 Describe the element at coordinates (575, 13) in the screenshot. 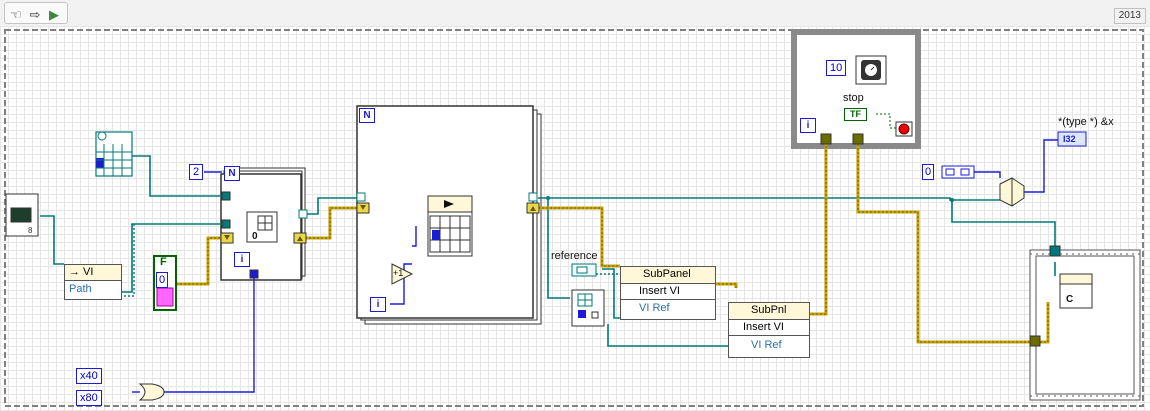

I see `diagram-toolbar: ☜ ⇨ ▶ 2013` at that location.